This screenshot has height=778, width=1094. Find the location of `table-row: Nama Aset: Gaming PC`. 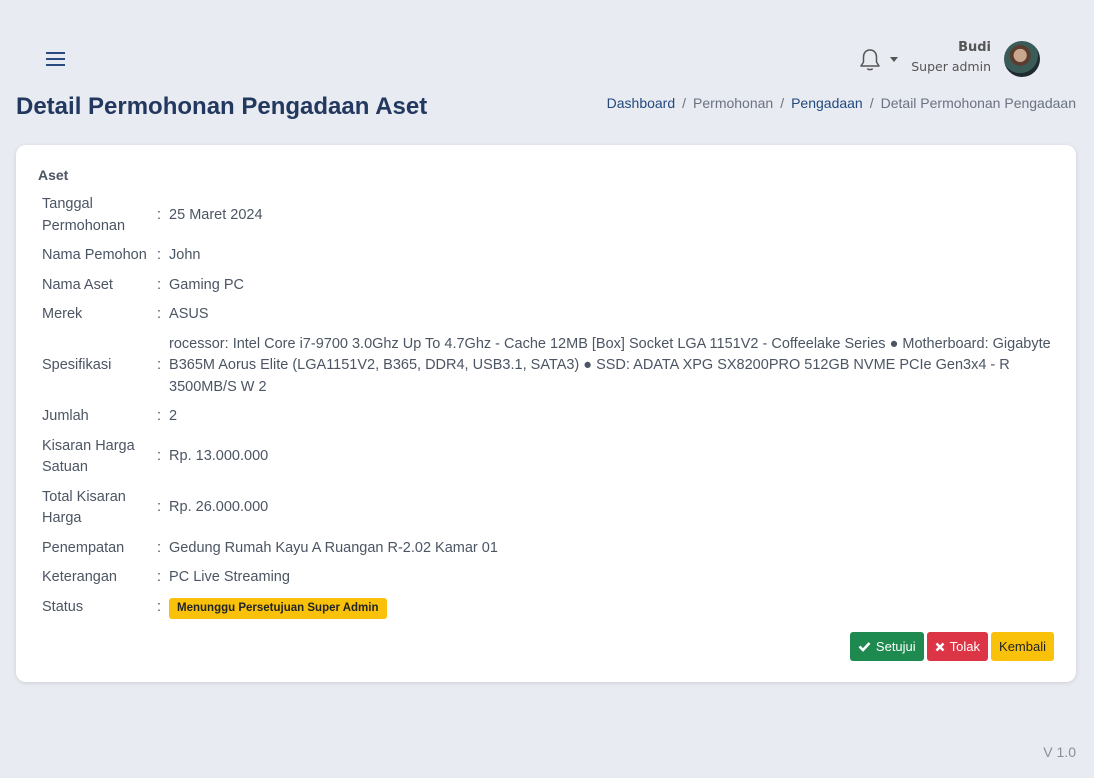

table-row: Nama Aset: Gaming PC is located at coordinates (548, 286).